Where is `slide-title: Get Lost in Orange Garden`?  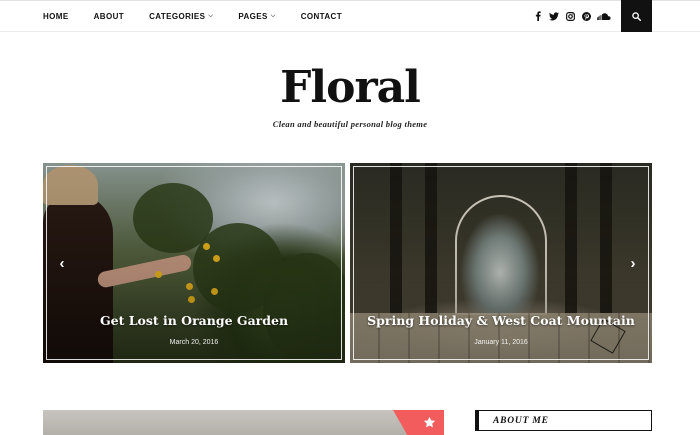 slide-title: Get Lost in Orange Garden is located at coordinates (194, 320).